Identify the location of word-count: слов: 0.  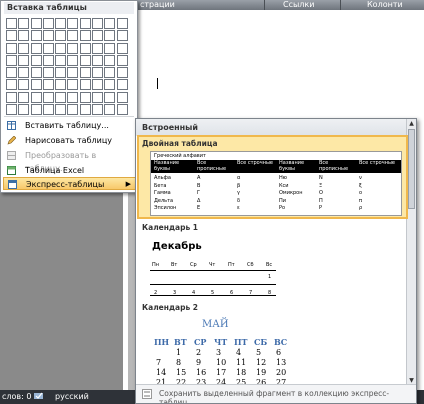
(16, 396).